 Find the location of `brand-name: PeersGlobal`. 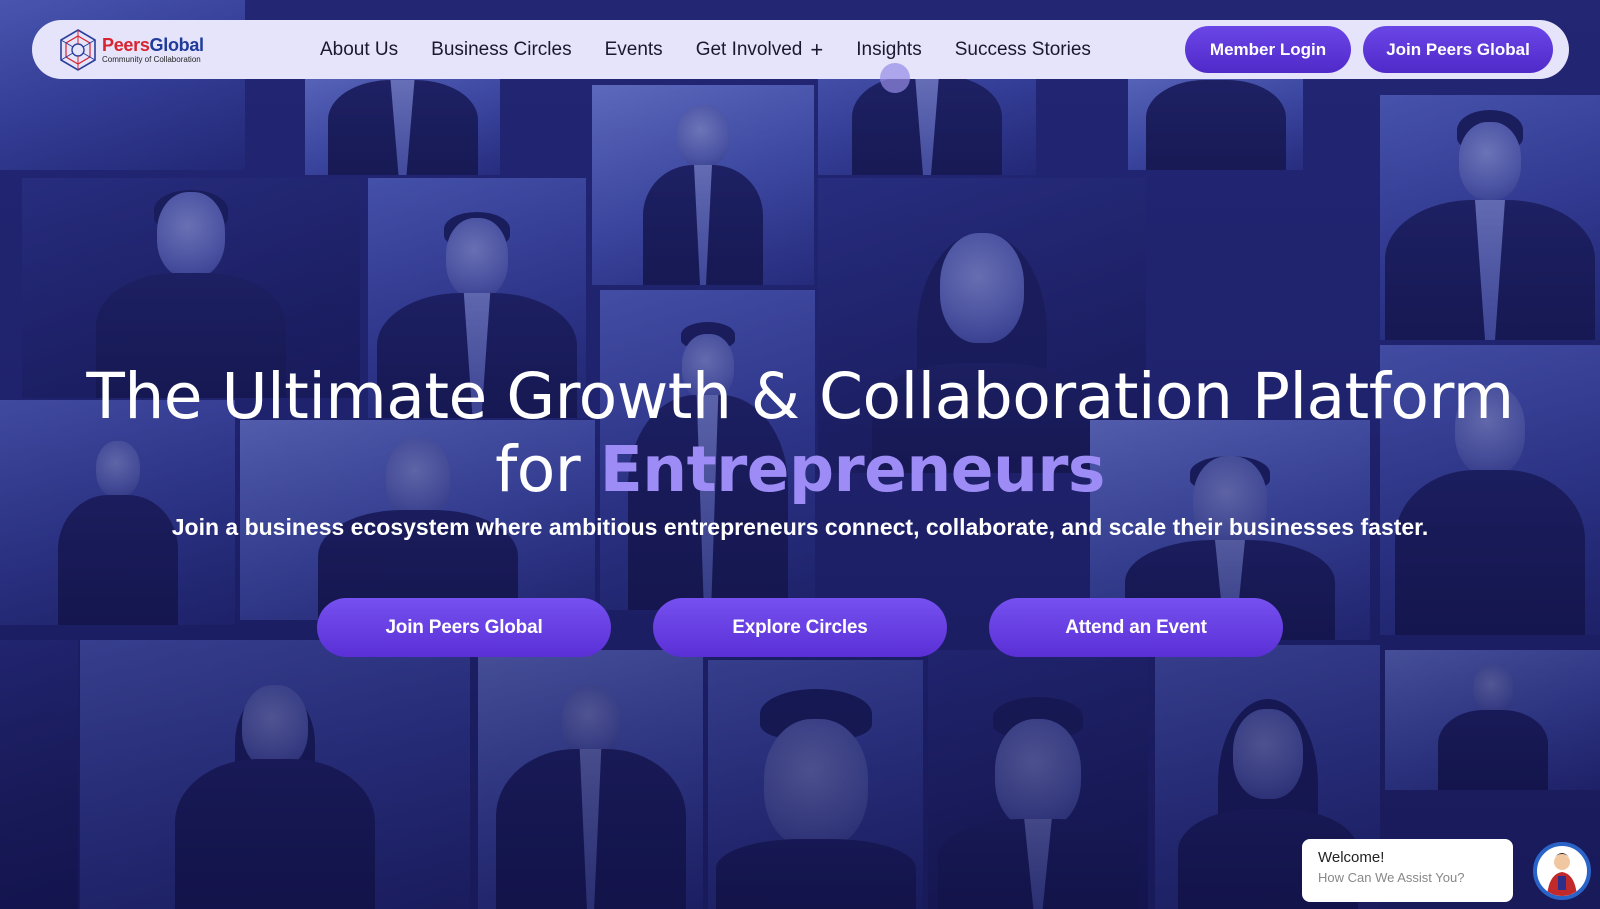

brand-name: PeersGlobal is located at coordinates (153, 44).